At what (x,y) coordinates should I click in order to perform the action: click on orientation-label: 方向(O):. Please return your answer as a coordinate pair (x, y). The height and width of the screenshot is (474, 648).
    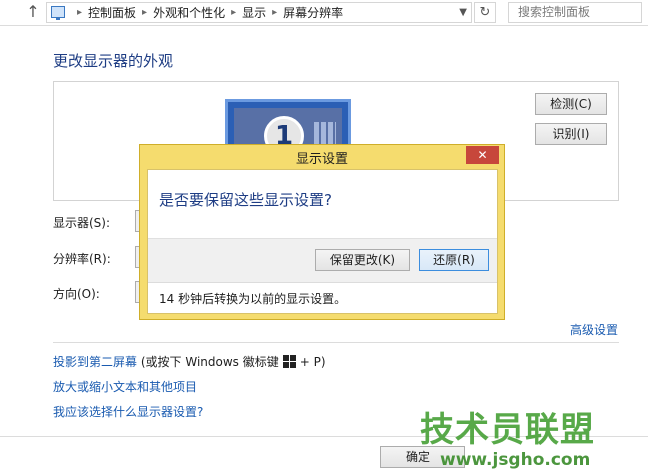
    Looking at the image, I should click on (76, 294).